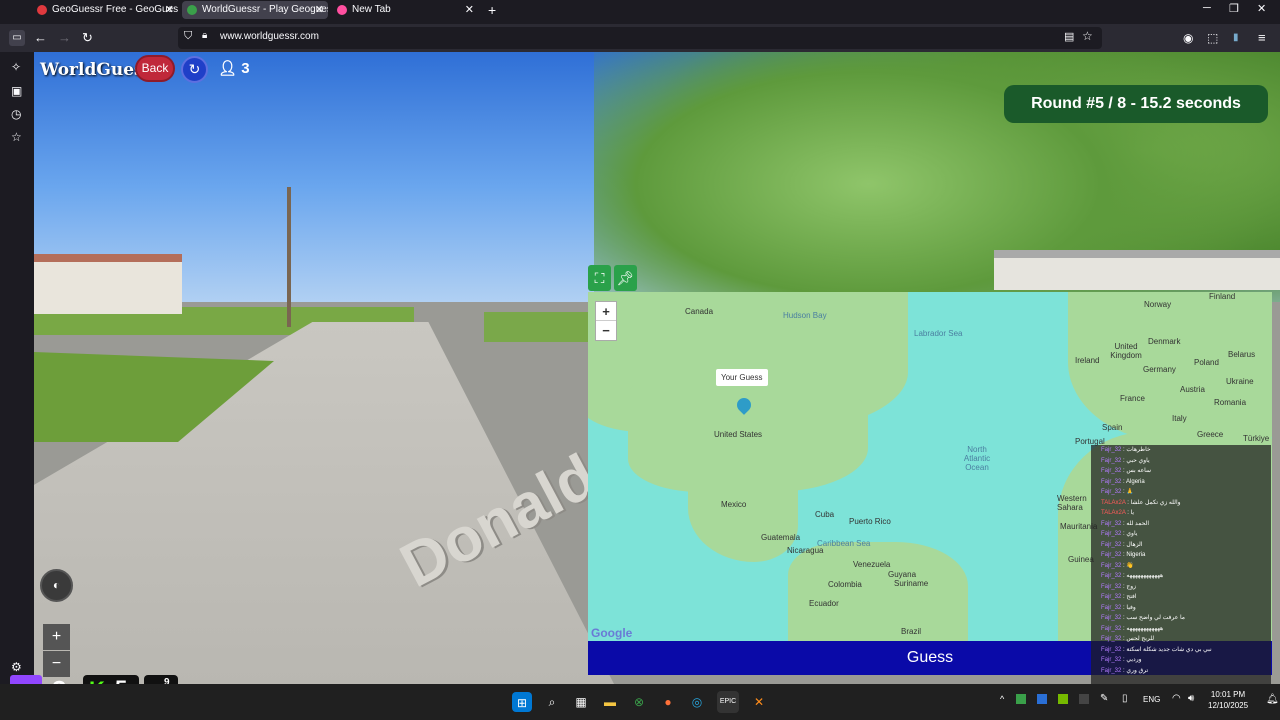  What do you see at coordinates (1164, 341) in the screenshot?
I see `map-label: Denmark` at bounding box center [1164, 341].